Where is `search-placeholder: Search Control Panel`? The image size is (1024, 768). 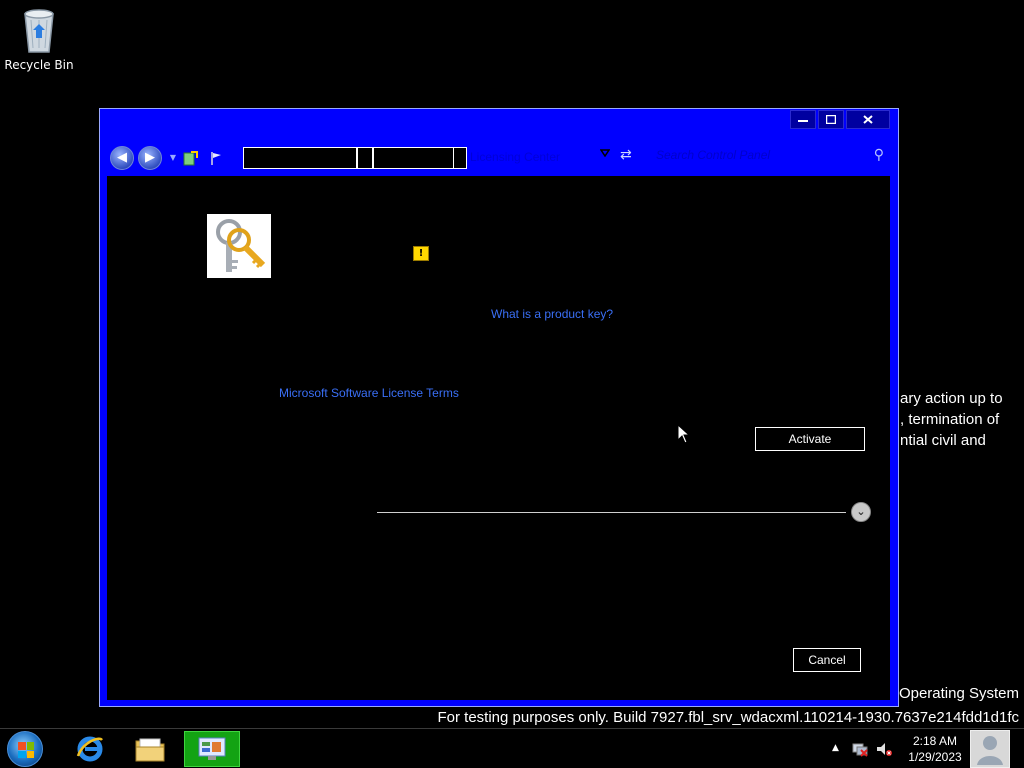
search-placeholder: Search Control Panel is located at coordinates (713, 155).